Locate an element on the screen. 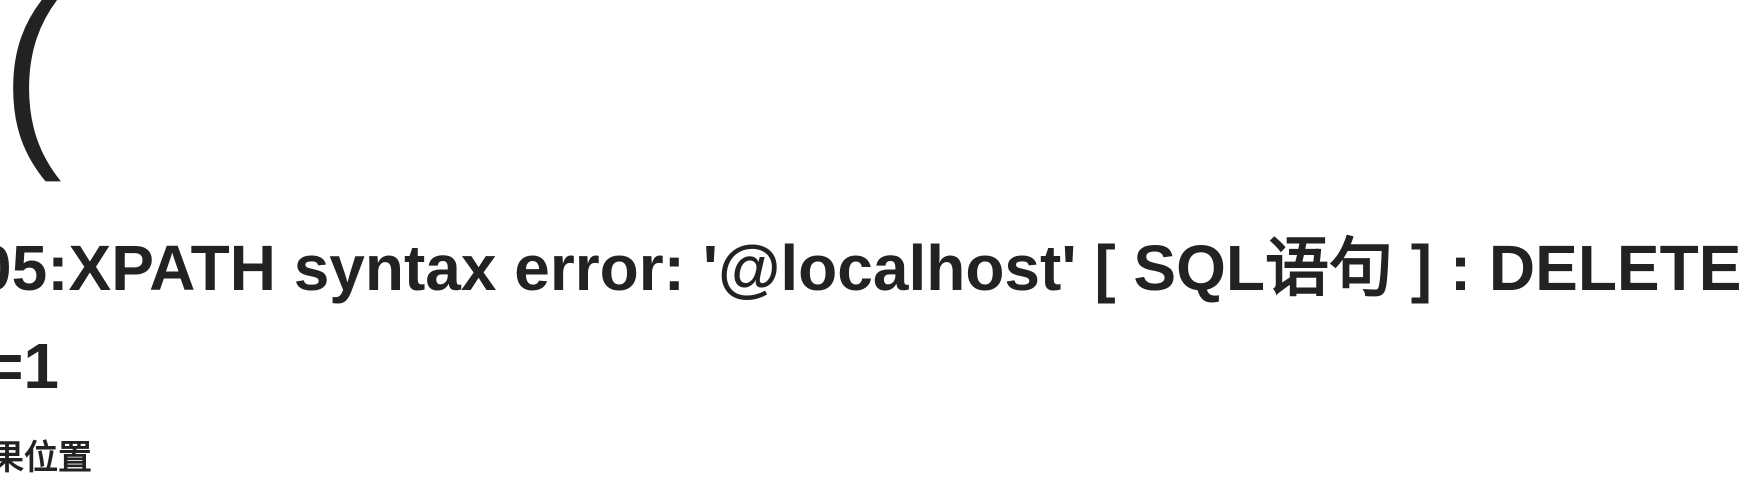 This screenshot has width=1748, height=482. sql-error-message-continued: =1 is located at coordinates (29, 366).